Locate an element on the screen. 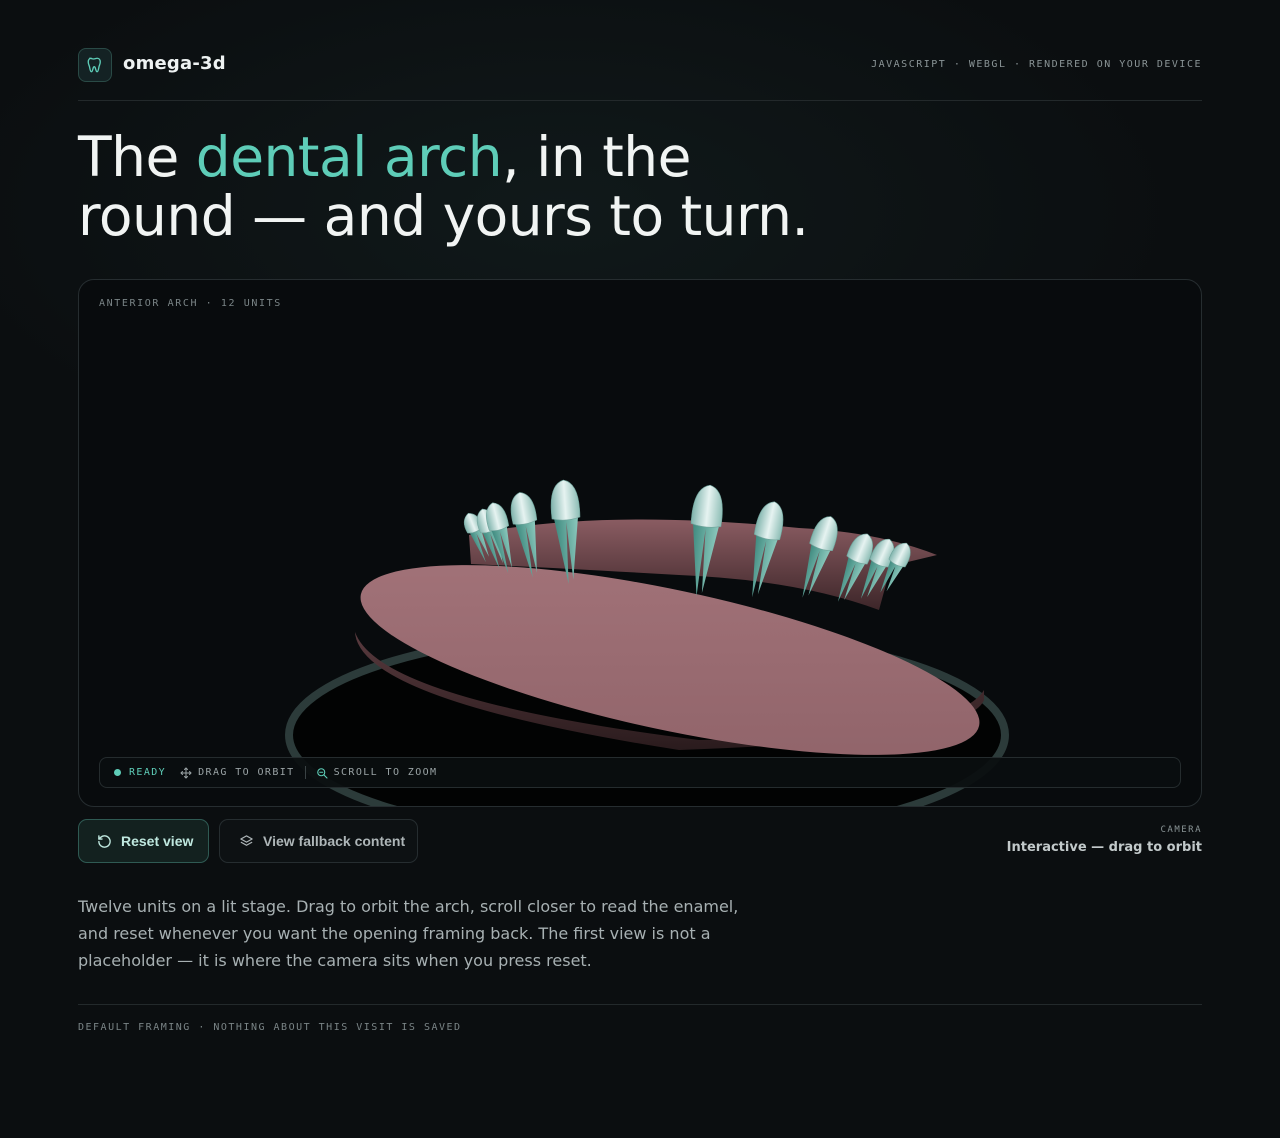  status-orbit-hint: DRAG TO ORBIT is located at coordinates (246, 772).